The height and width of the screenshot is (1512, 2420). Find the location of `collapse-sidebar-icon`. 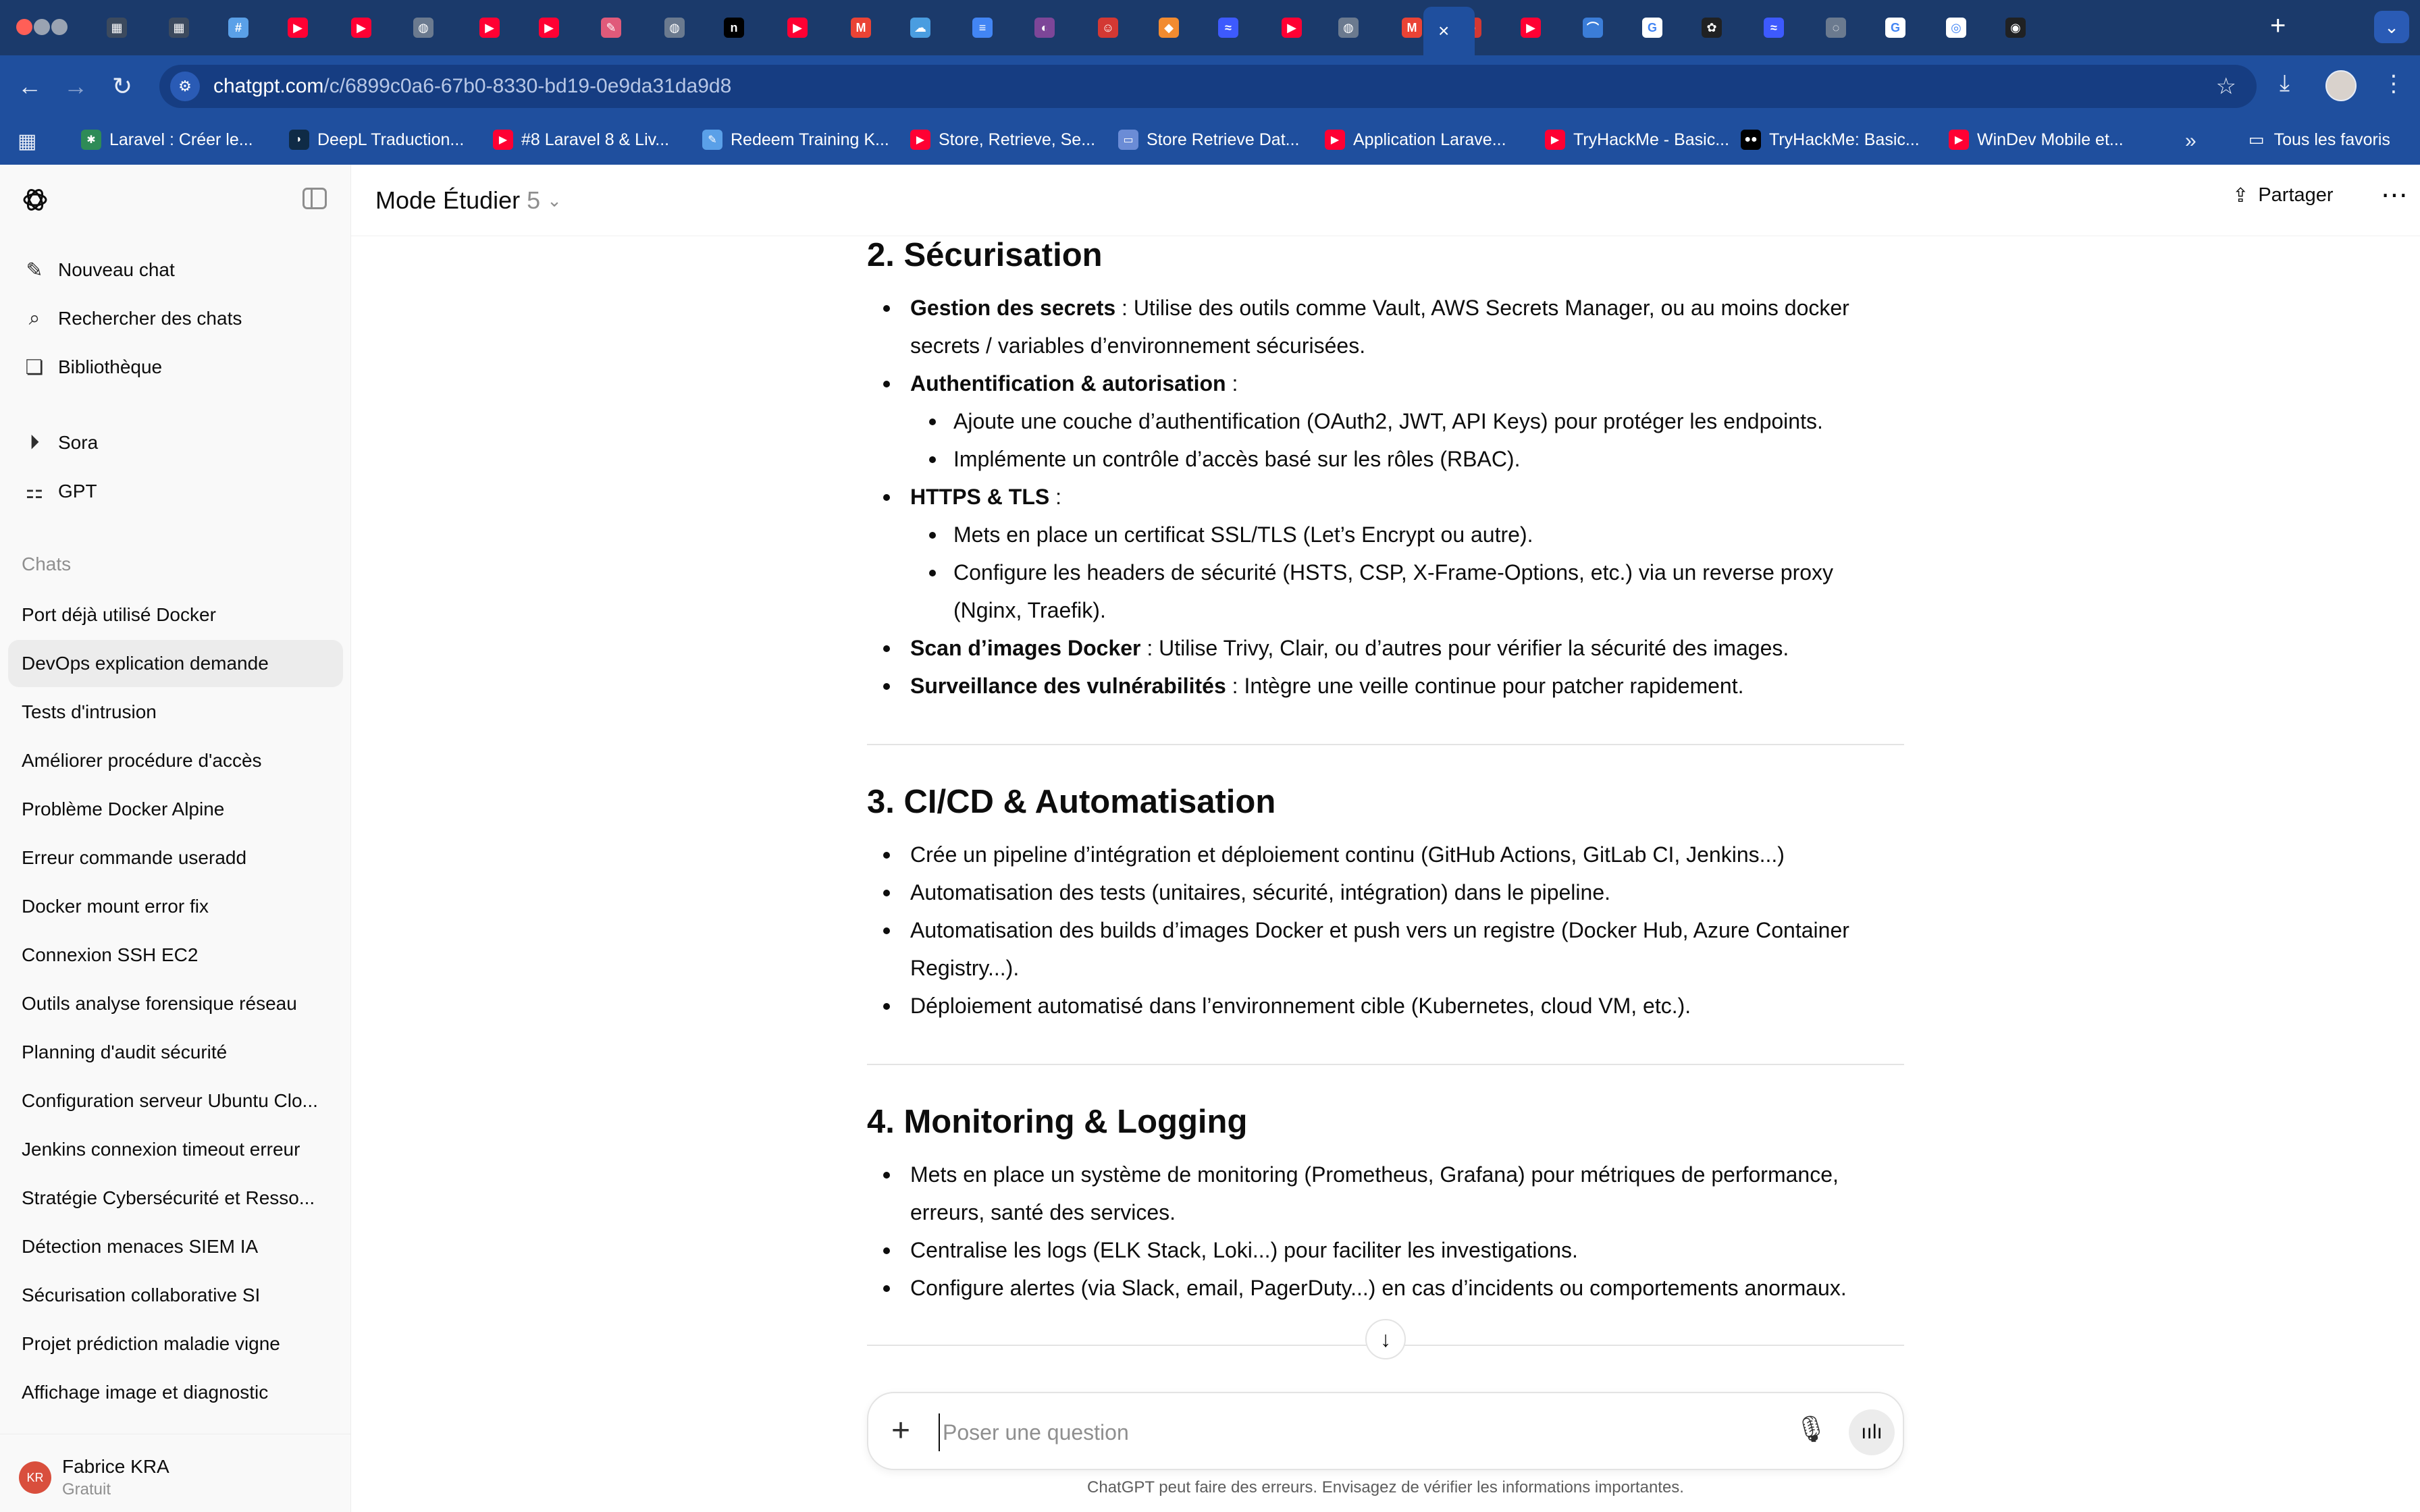

collapse-sidebar-icon is located at coordinates (314, 199).